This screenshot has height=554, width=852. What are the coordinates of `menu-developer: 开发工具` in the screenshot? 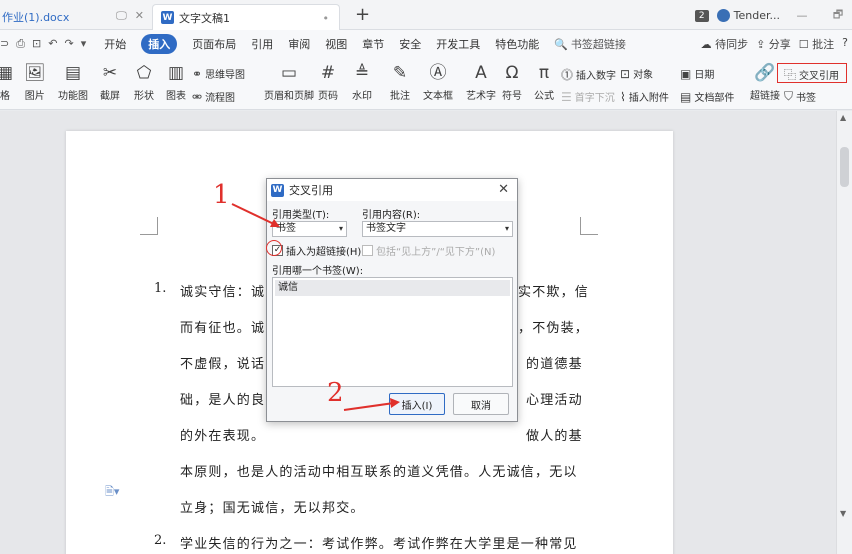 It's located at (458, 44).